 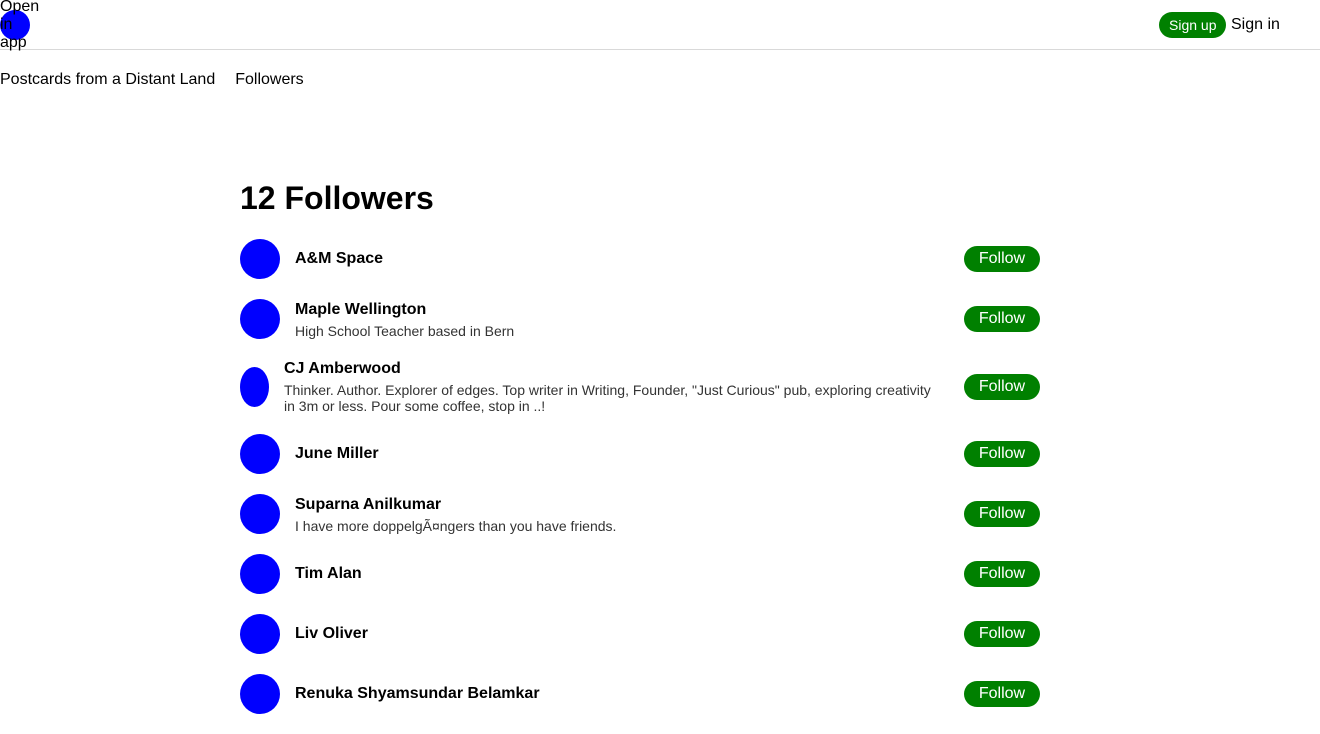 I want to click on follower-info: Tim Alan, so click(x=622, y=574).